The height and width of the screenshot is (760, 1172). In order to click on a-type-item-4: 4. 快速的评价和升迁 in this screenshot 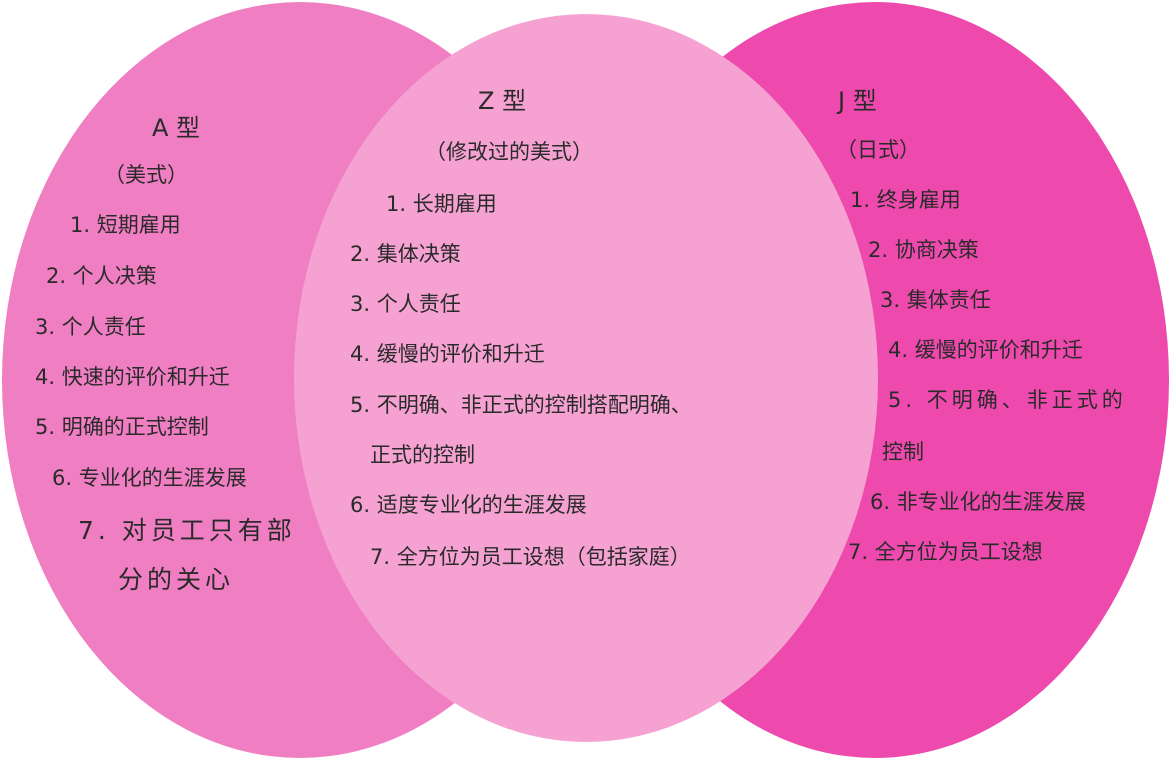, I will do `click(132, 377)`.